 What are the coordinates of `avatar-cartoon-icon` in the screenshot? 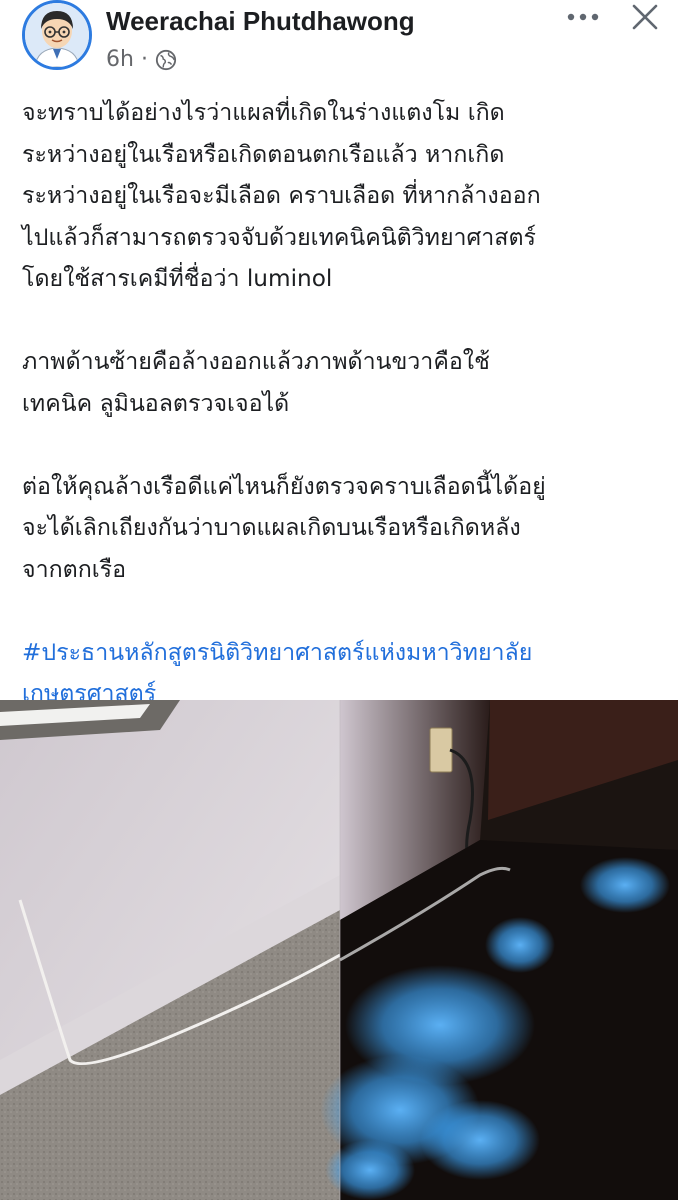 It's located at (57, 35).